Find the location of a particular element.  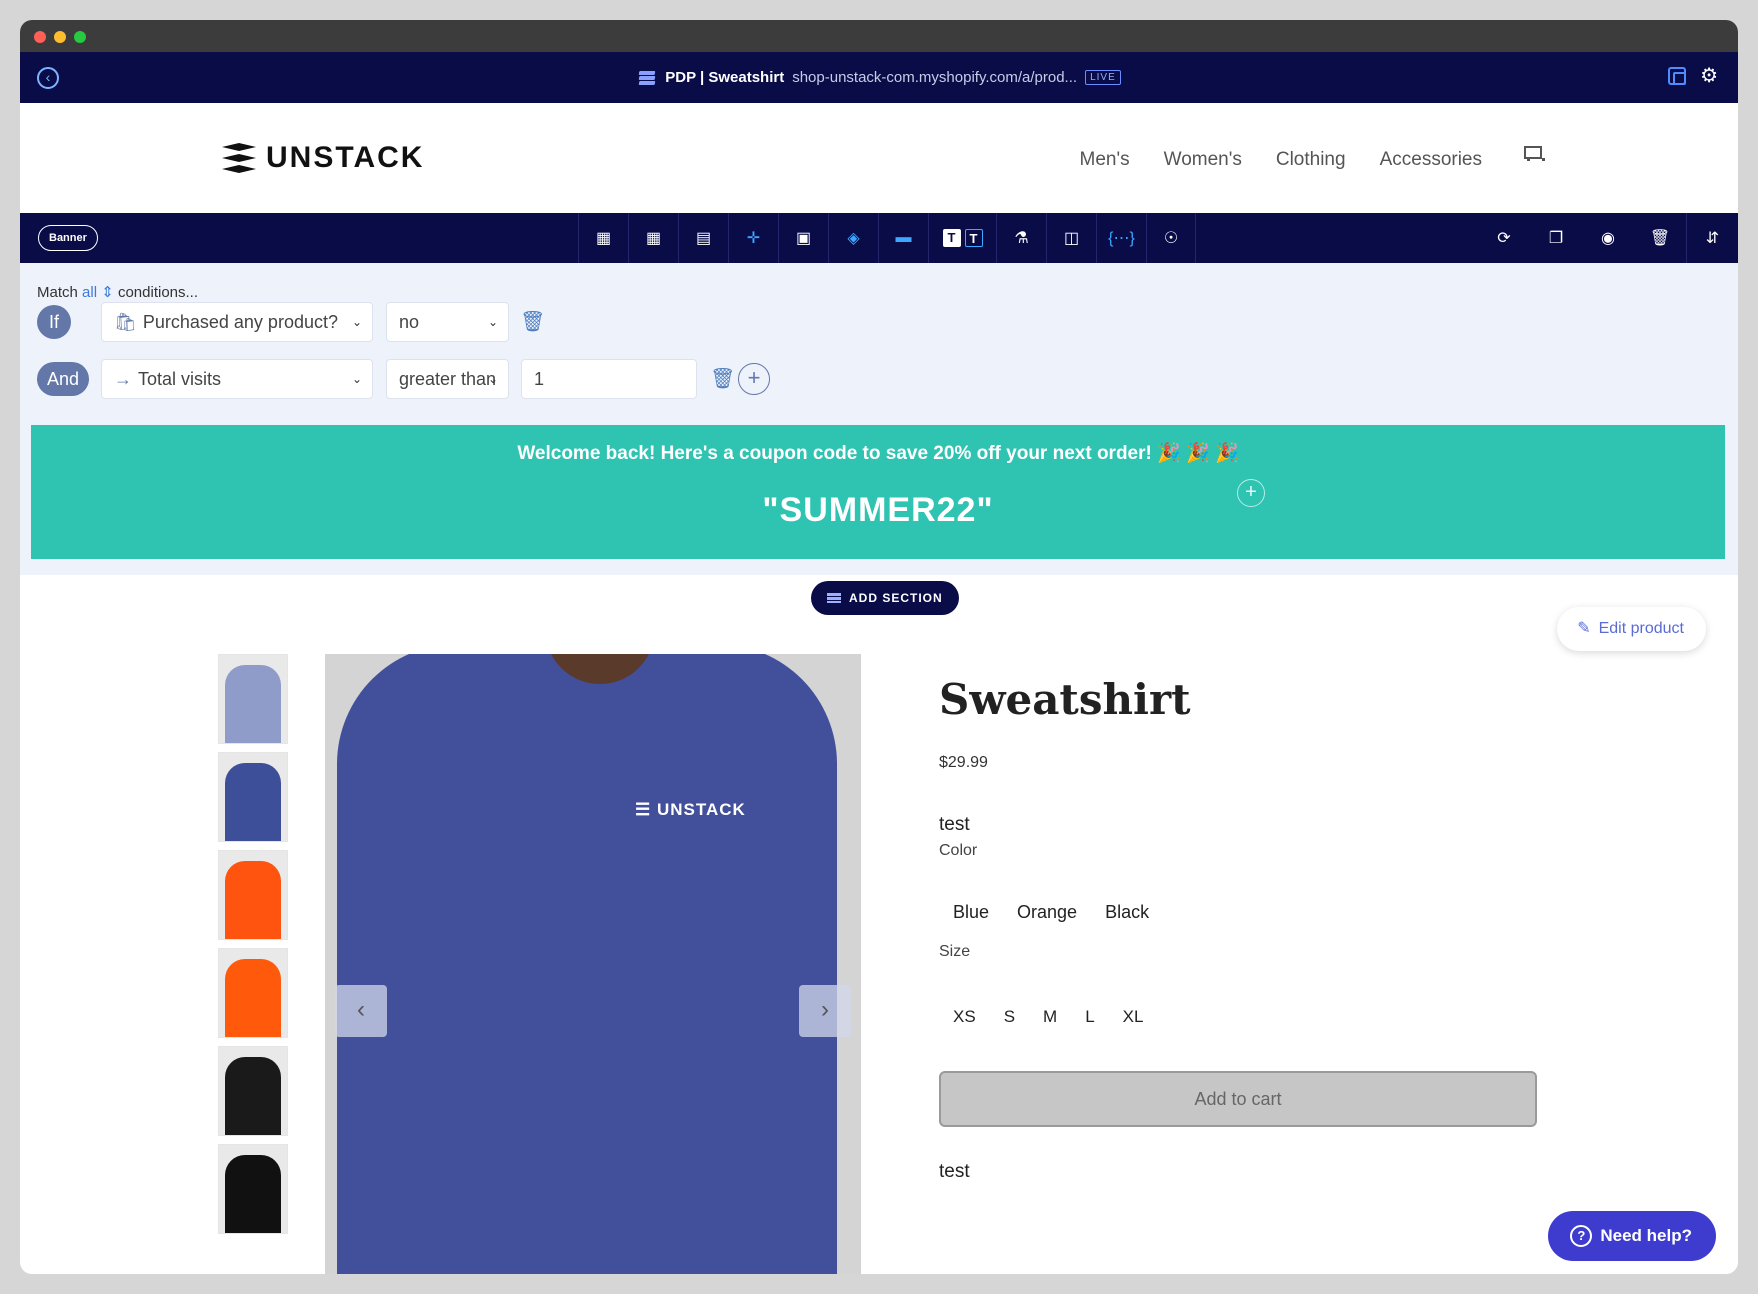

site-nav: Men's Women's Clothing Accessories is located at coordinates (1312, 157).